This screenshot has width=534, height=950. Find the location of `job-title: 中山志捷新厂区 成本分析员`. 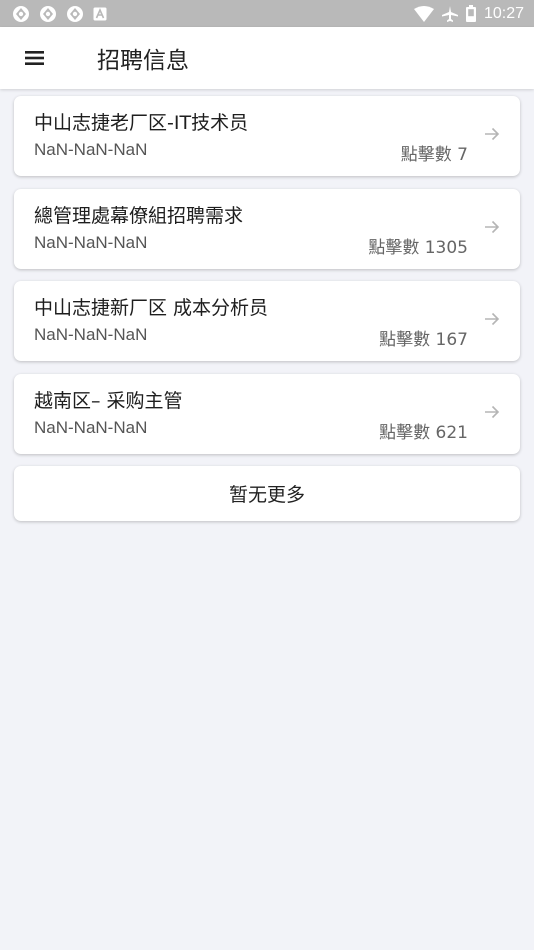

job-title: 中山志捷新厂区 成本分析员 is located at coordinates (151, 308).